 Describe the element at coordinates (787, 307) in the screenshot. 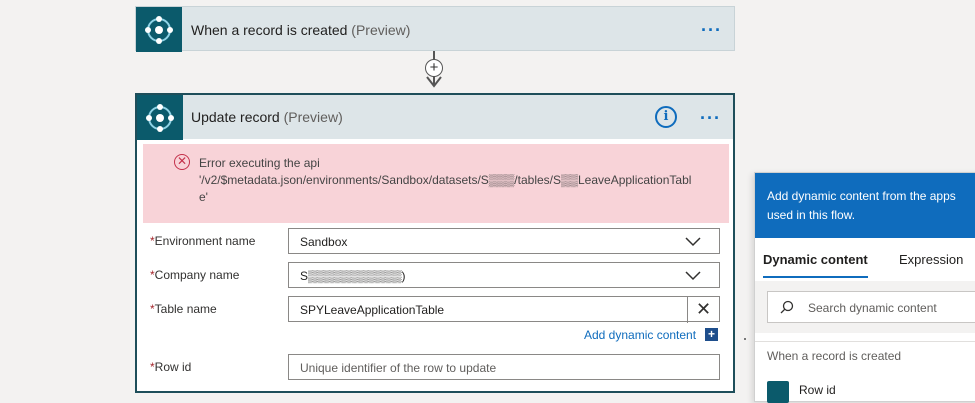

I see `search-icon` at that location.